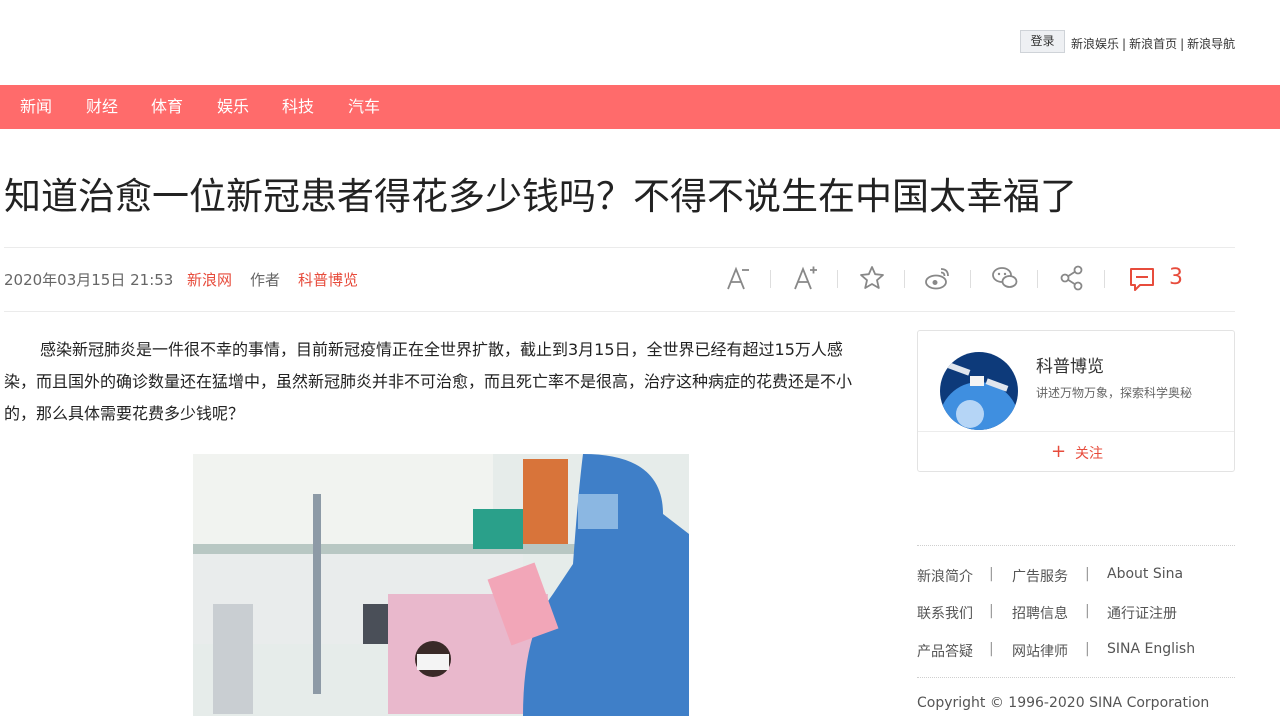 This screenshot has height=720, width=1280. What do you see at coordinates (805, 278) in the screenshot?
I see `font-increase-icon` at bounding box center [805, 278].